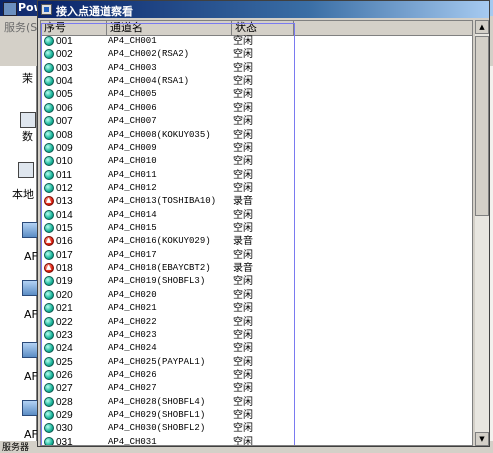 The image size is (493, 453). I want to click on channel-id: 015, so click(64, 229).